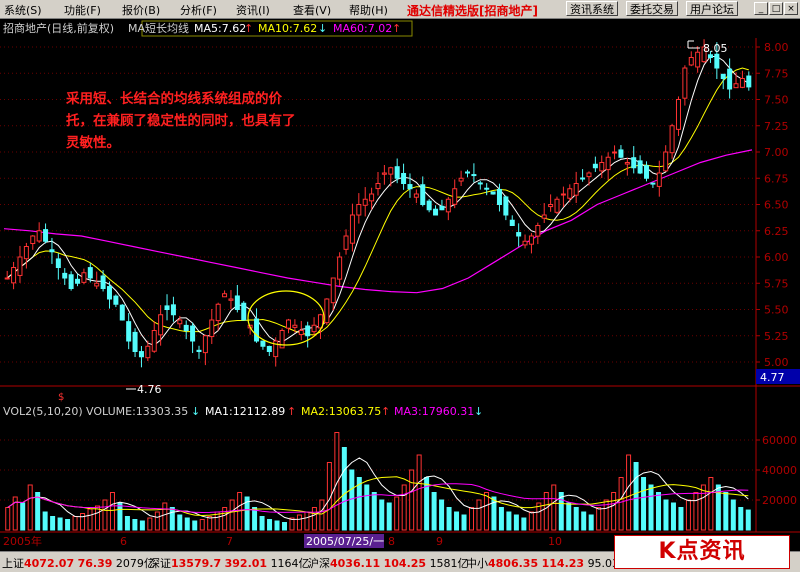 This screenshot has width=800, height=572. Describe the element at coordinates (791, 8) in the screenshot. I see `close-button: ×` at that location.